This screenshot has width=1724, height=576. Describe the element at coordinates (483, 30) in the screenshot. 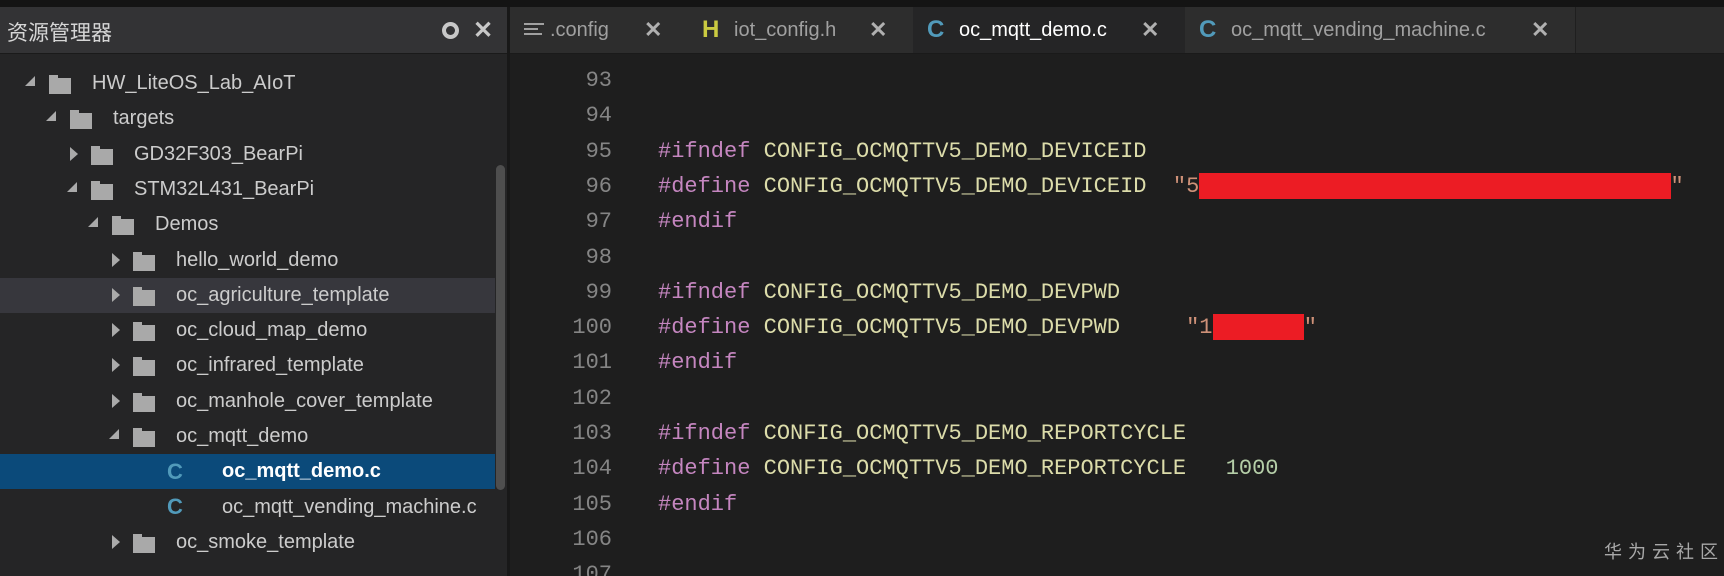

I see `close-icon: ✕` at that location.